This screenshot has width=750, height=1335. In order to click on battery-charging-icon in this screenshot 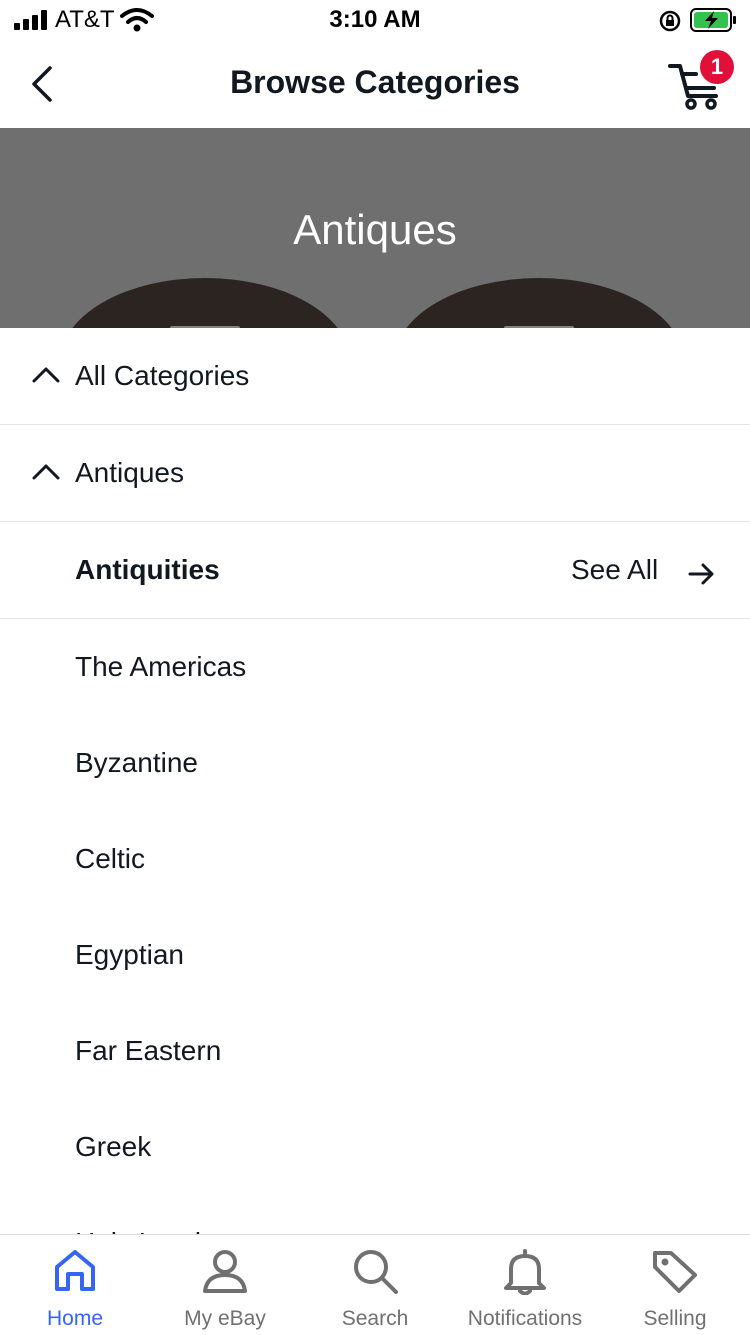, I will do `click(713, 20)`.